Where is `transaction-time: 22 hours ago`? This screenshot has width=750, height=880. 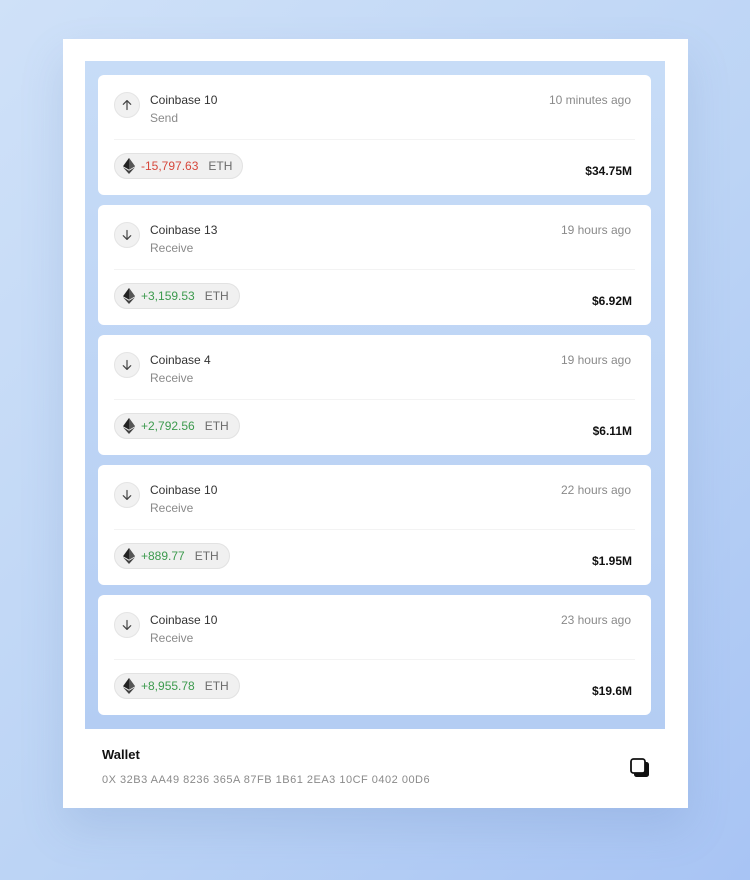 transaction-time: 22 hours ago is located at coordinates (595, 490).